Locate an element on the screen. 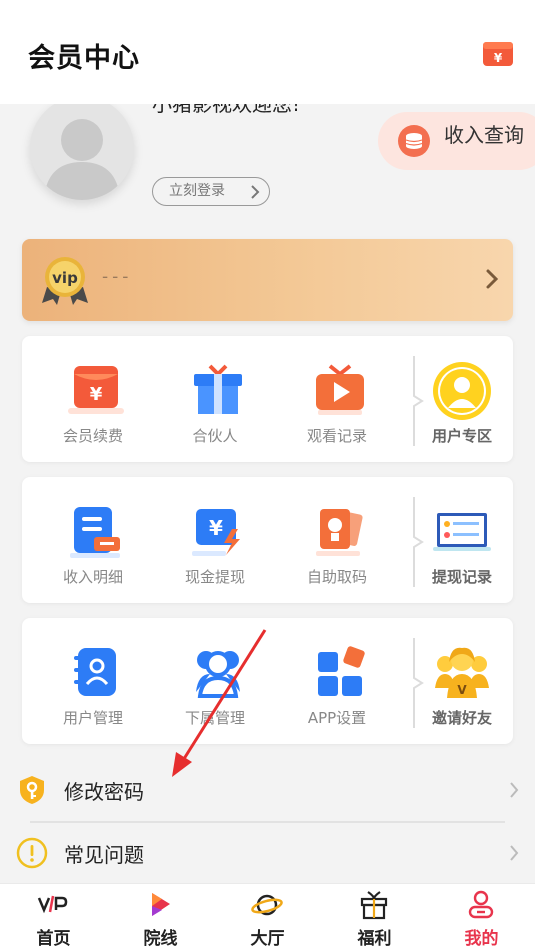  grid-item-user-manage: 用户管理 is located at coordinates (93, 681).